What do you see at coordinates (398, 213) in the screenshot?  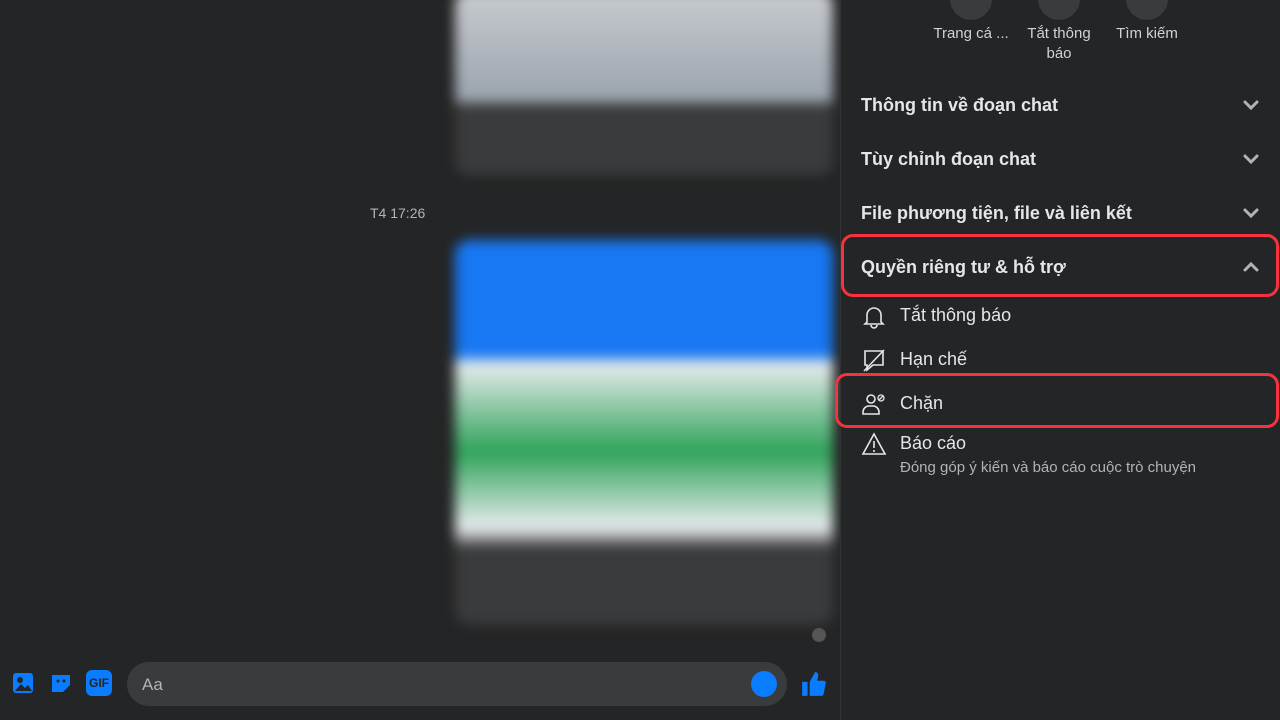 I see `message-timestamp: T4 17:26` at bounding box center [398, 213].